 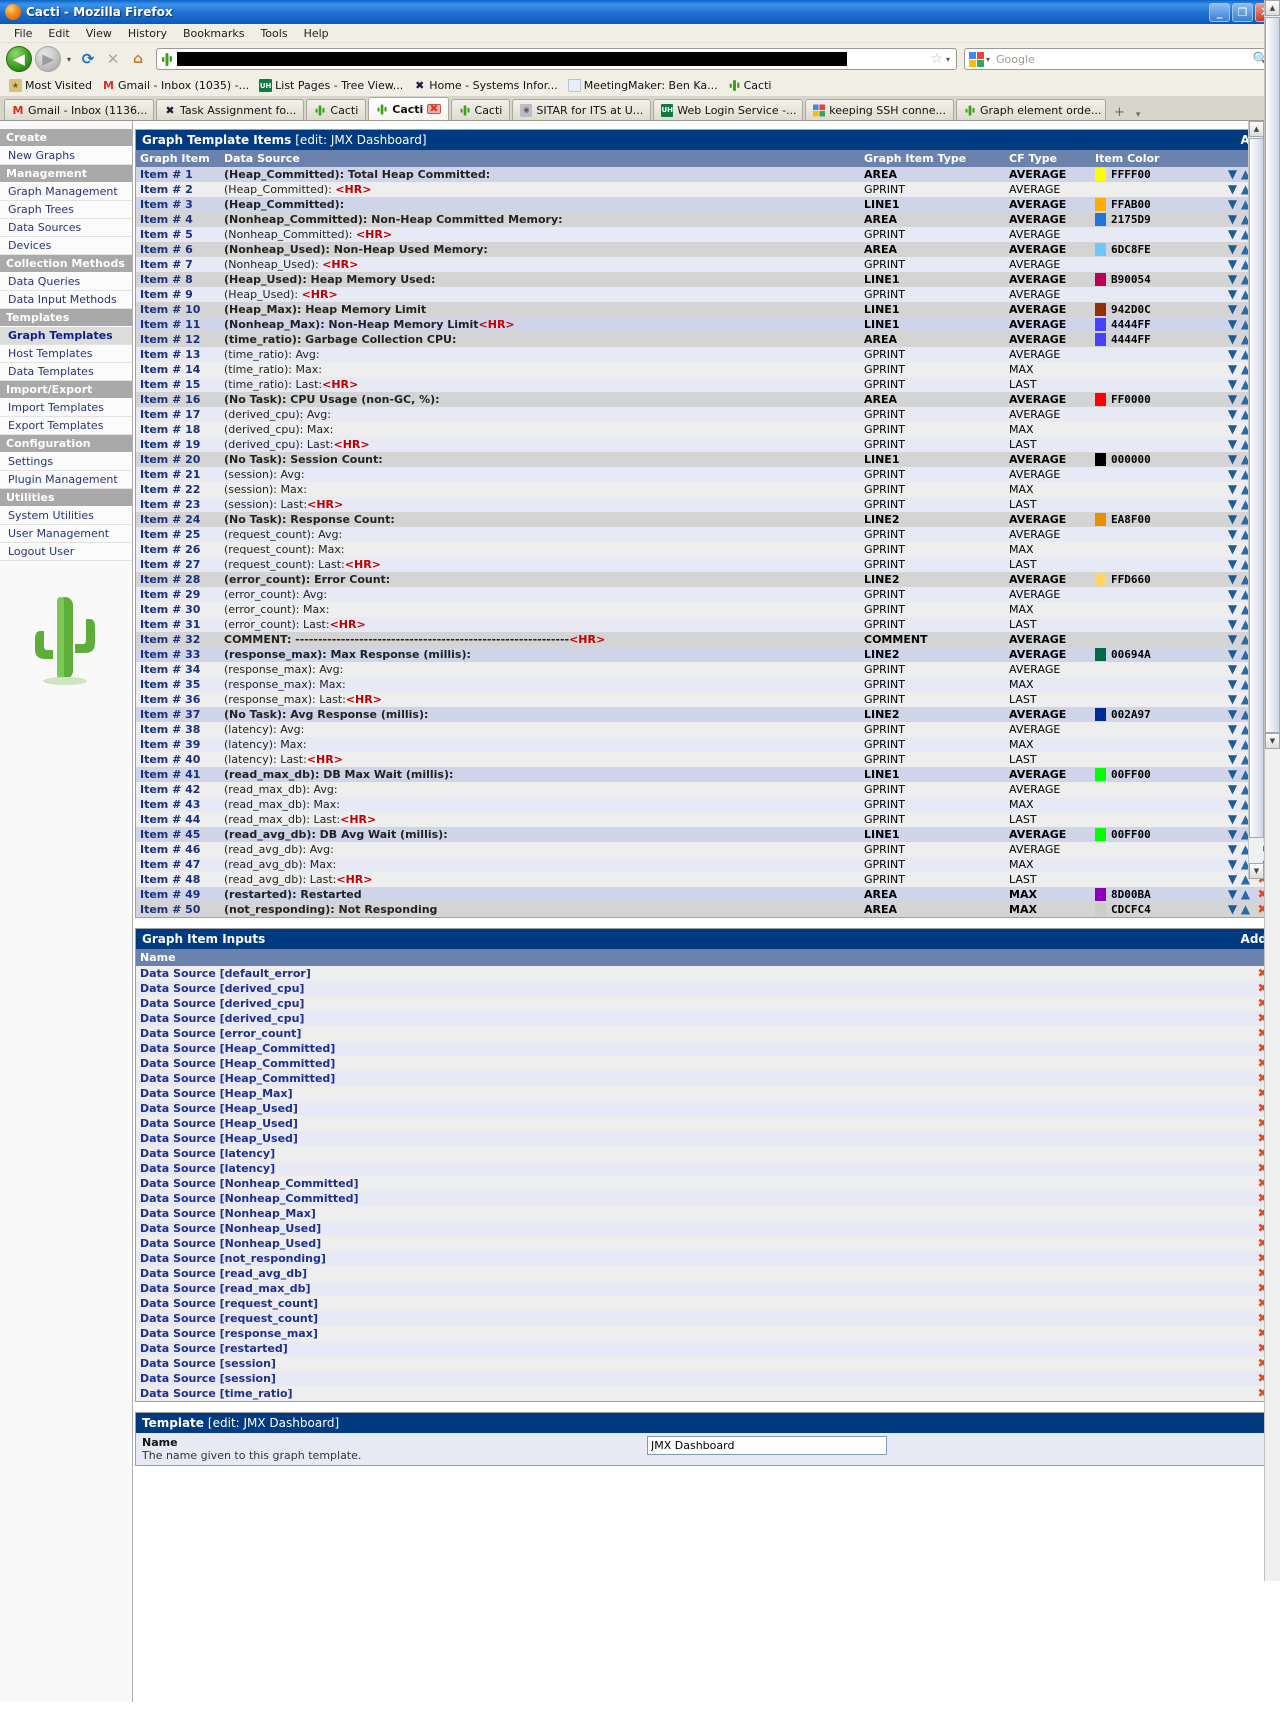 What do you see at coordinates (689, 1033) in the screenshot?
I see `graph-item-input-link: Data Source [error_count]` at bounding box center [689, 1033].